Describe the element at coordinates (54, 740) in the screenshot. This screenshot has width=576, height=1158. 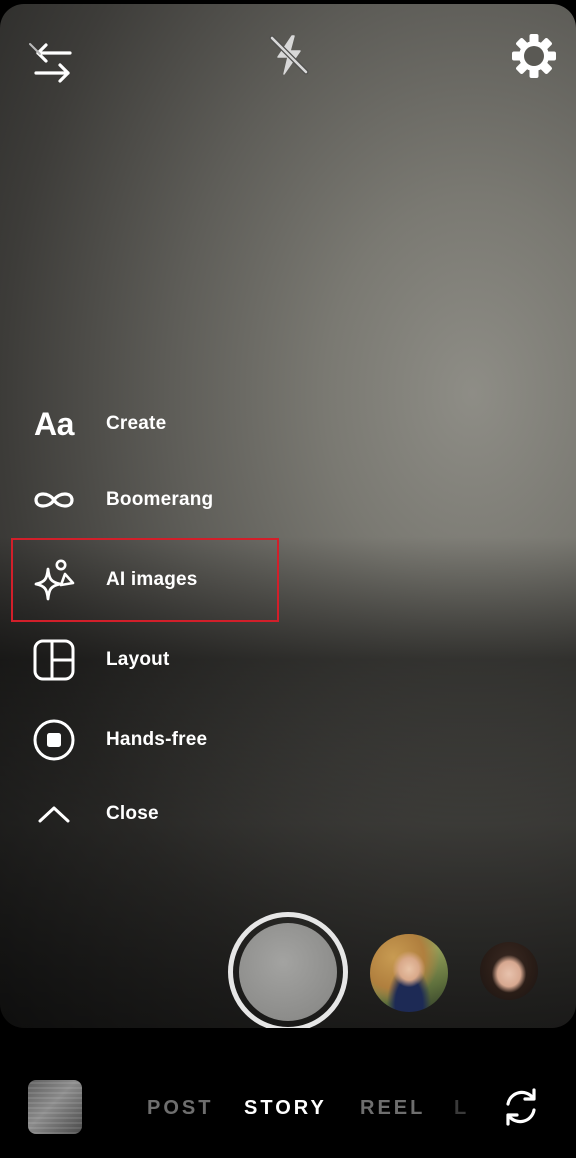
I see `record-stop-icon` at that location.